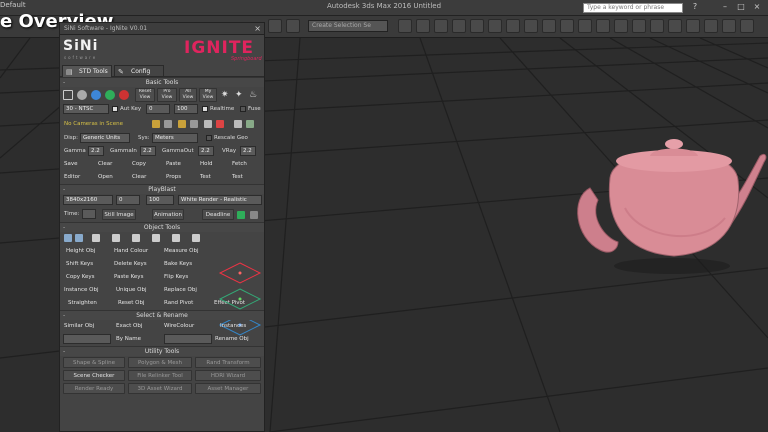  Describe the element at coordinates (214, 164) in the screenshot. I see `hold-button: Hold` at that location.